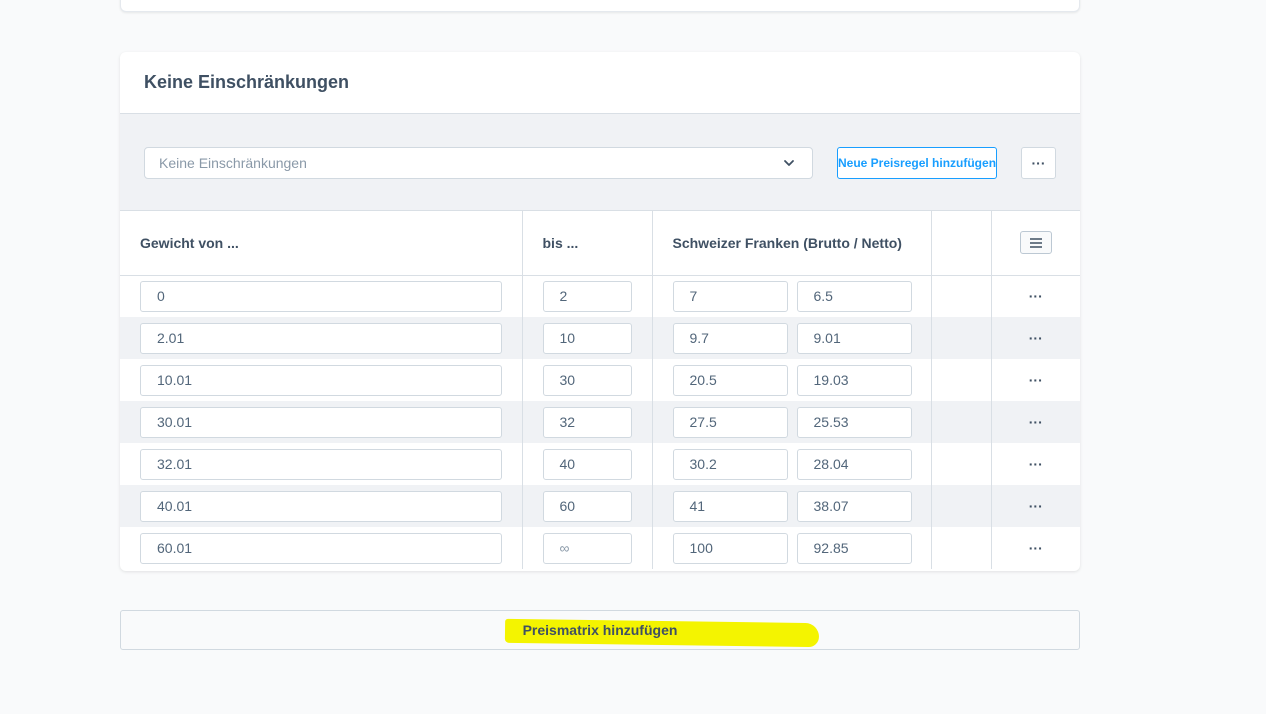 The height and width of the screenshot is (714, 1266). I want to click on header-menu-cell, so click(1035, 243).